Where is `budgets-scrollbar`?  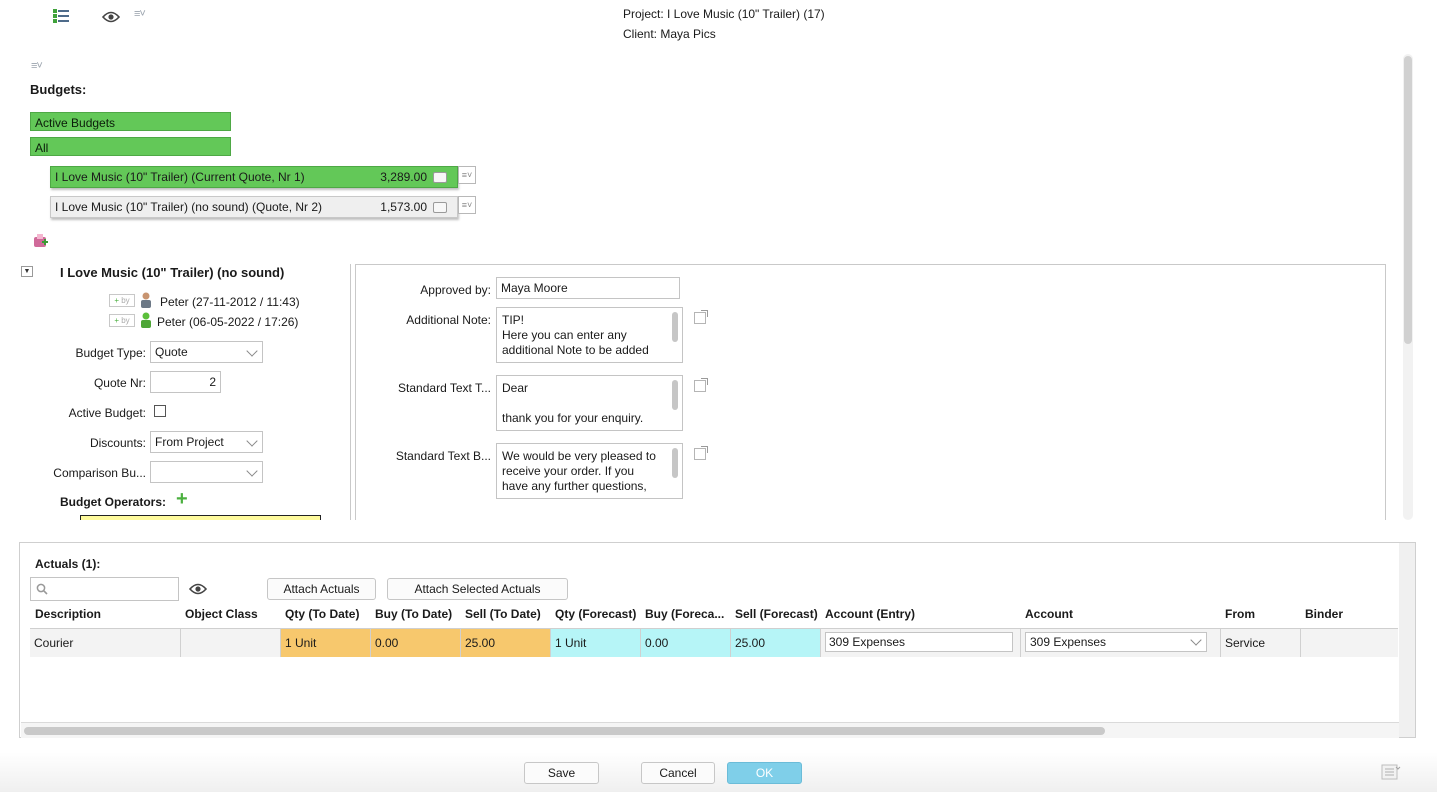 budgets-scrollbar is located at coordinates (1408, 287).